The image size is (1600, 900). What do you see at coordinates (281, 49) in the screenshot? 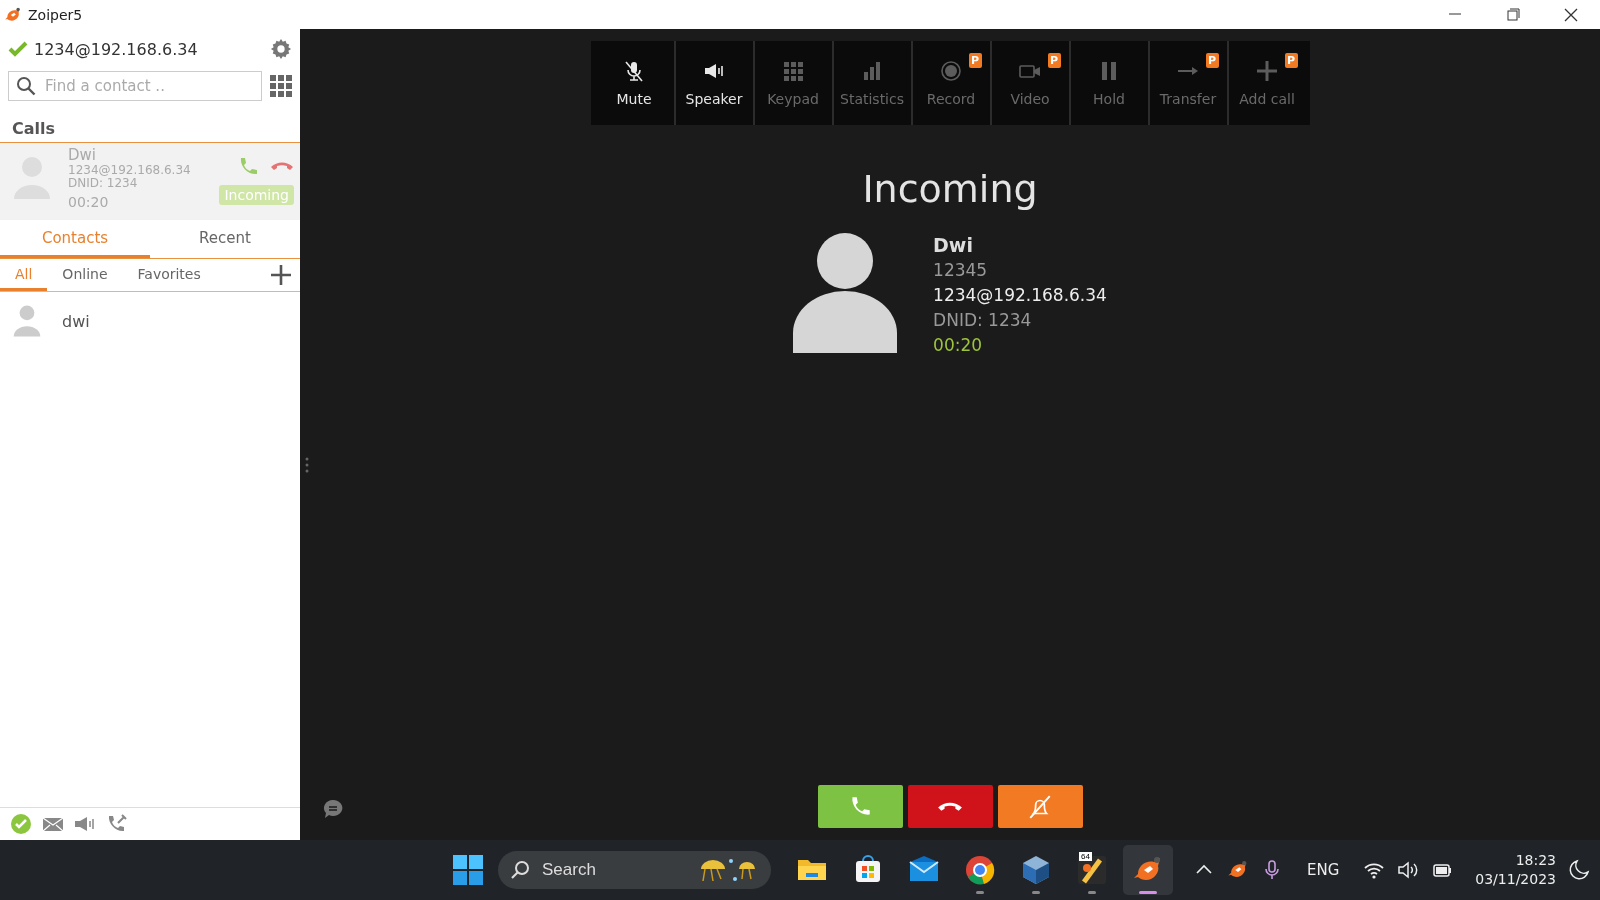
I see `settings-icon` at bounding box center [281, 49].